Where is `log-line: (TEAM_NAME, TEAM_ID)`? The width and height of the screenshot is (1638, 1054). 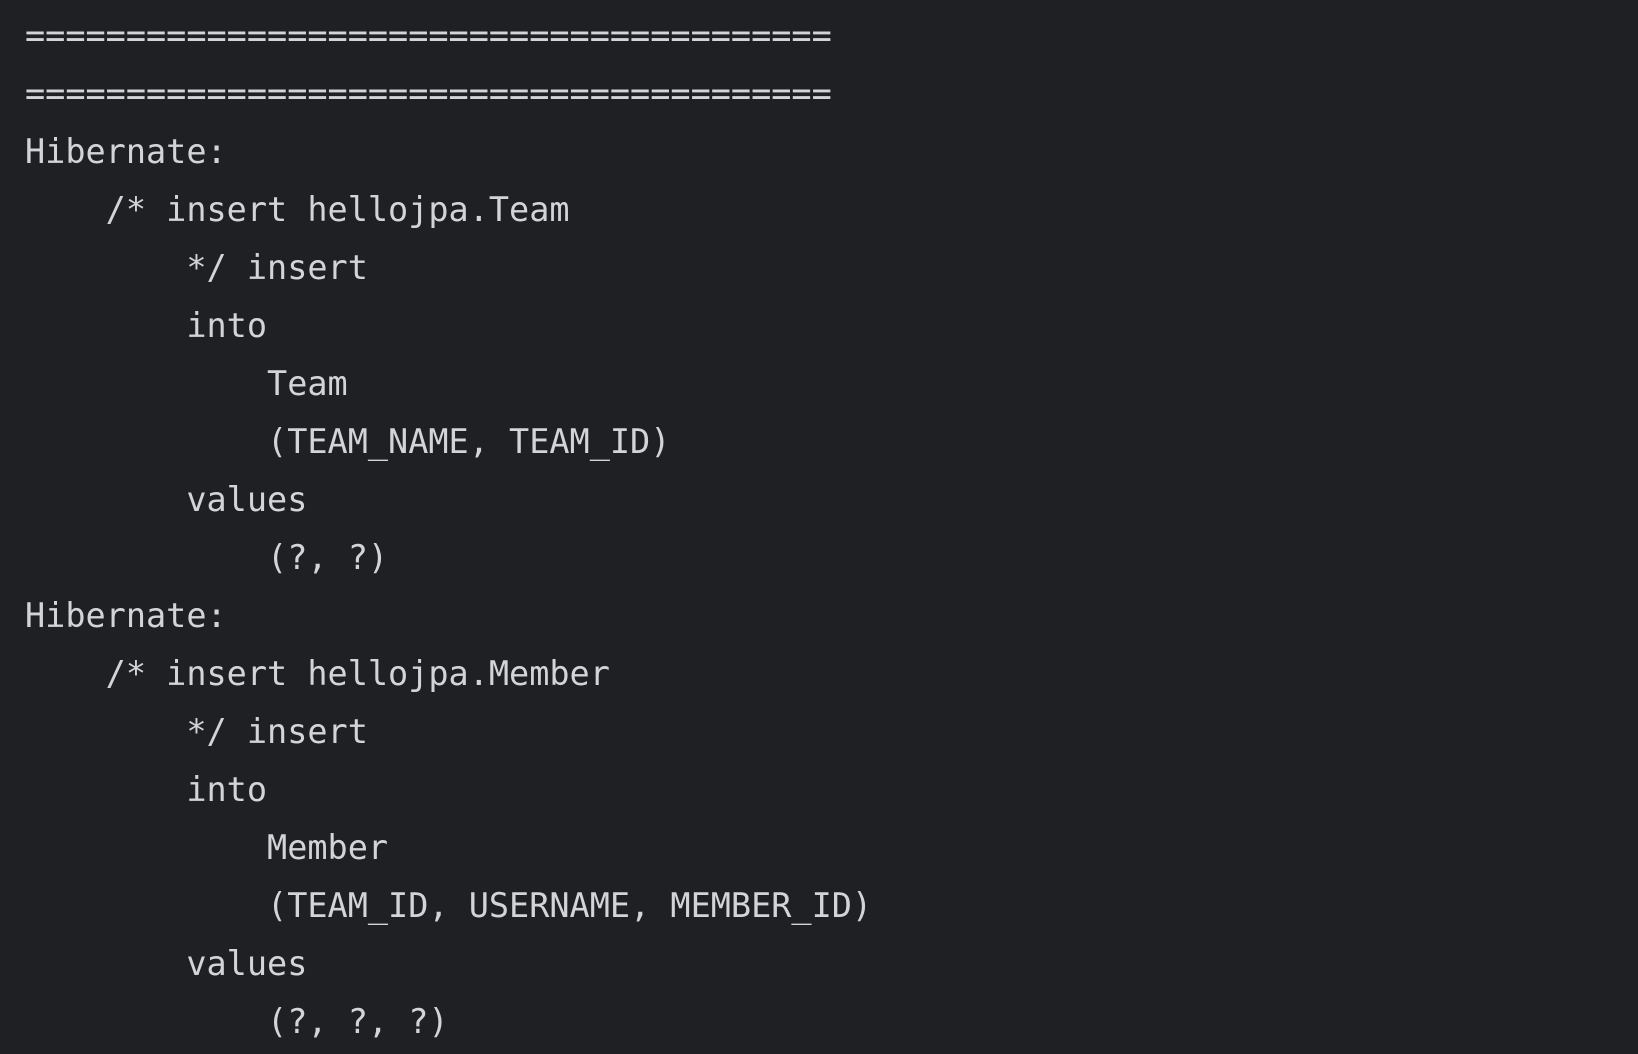 log-line: (TEAM_NAME, TEAM_ID) is located at coordinates (358, 441).